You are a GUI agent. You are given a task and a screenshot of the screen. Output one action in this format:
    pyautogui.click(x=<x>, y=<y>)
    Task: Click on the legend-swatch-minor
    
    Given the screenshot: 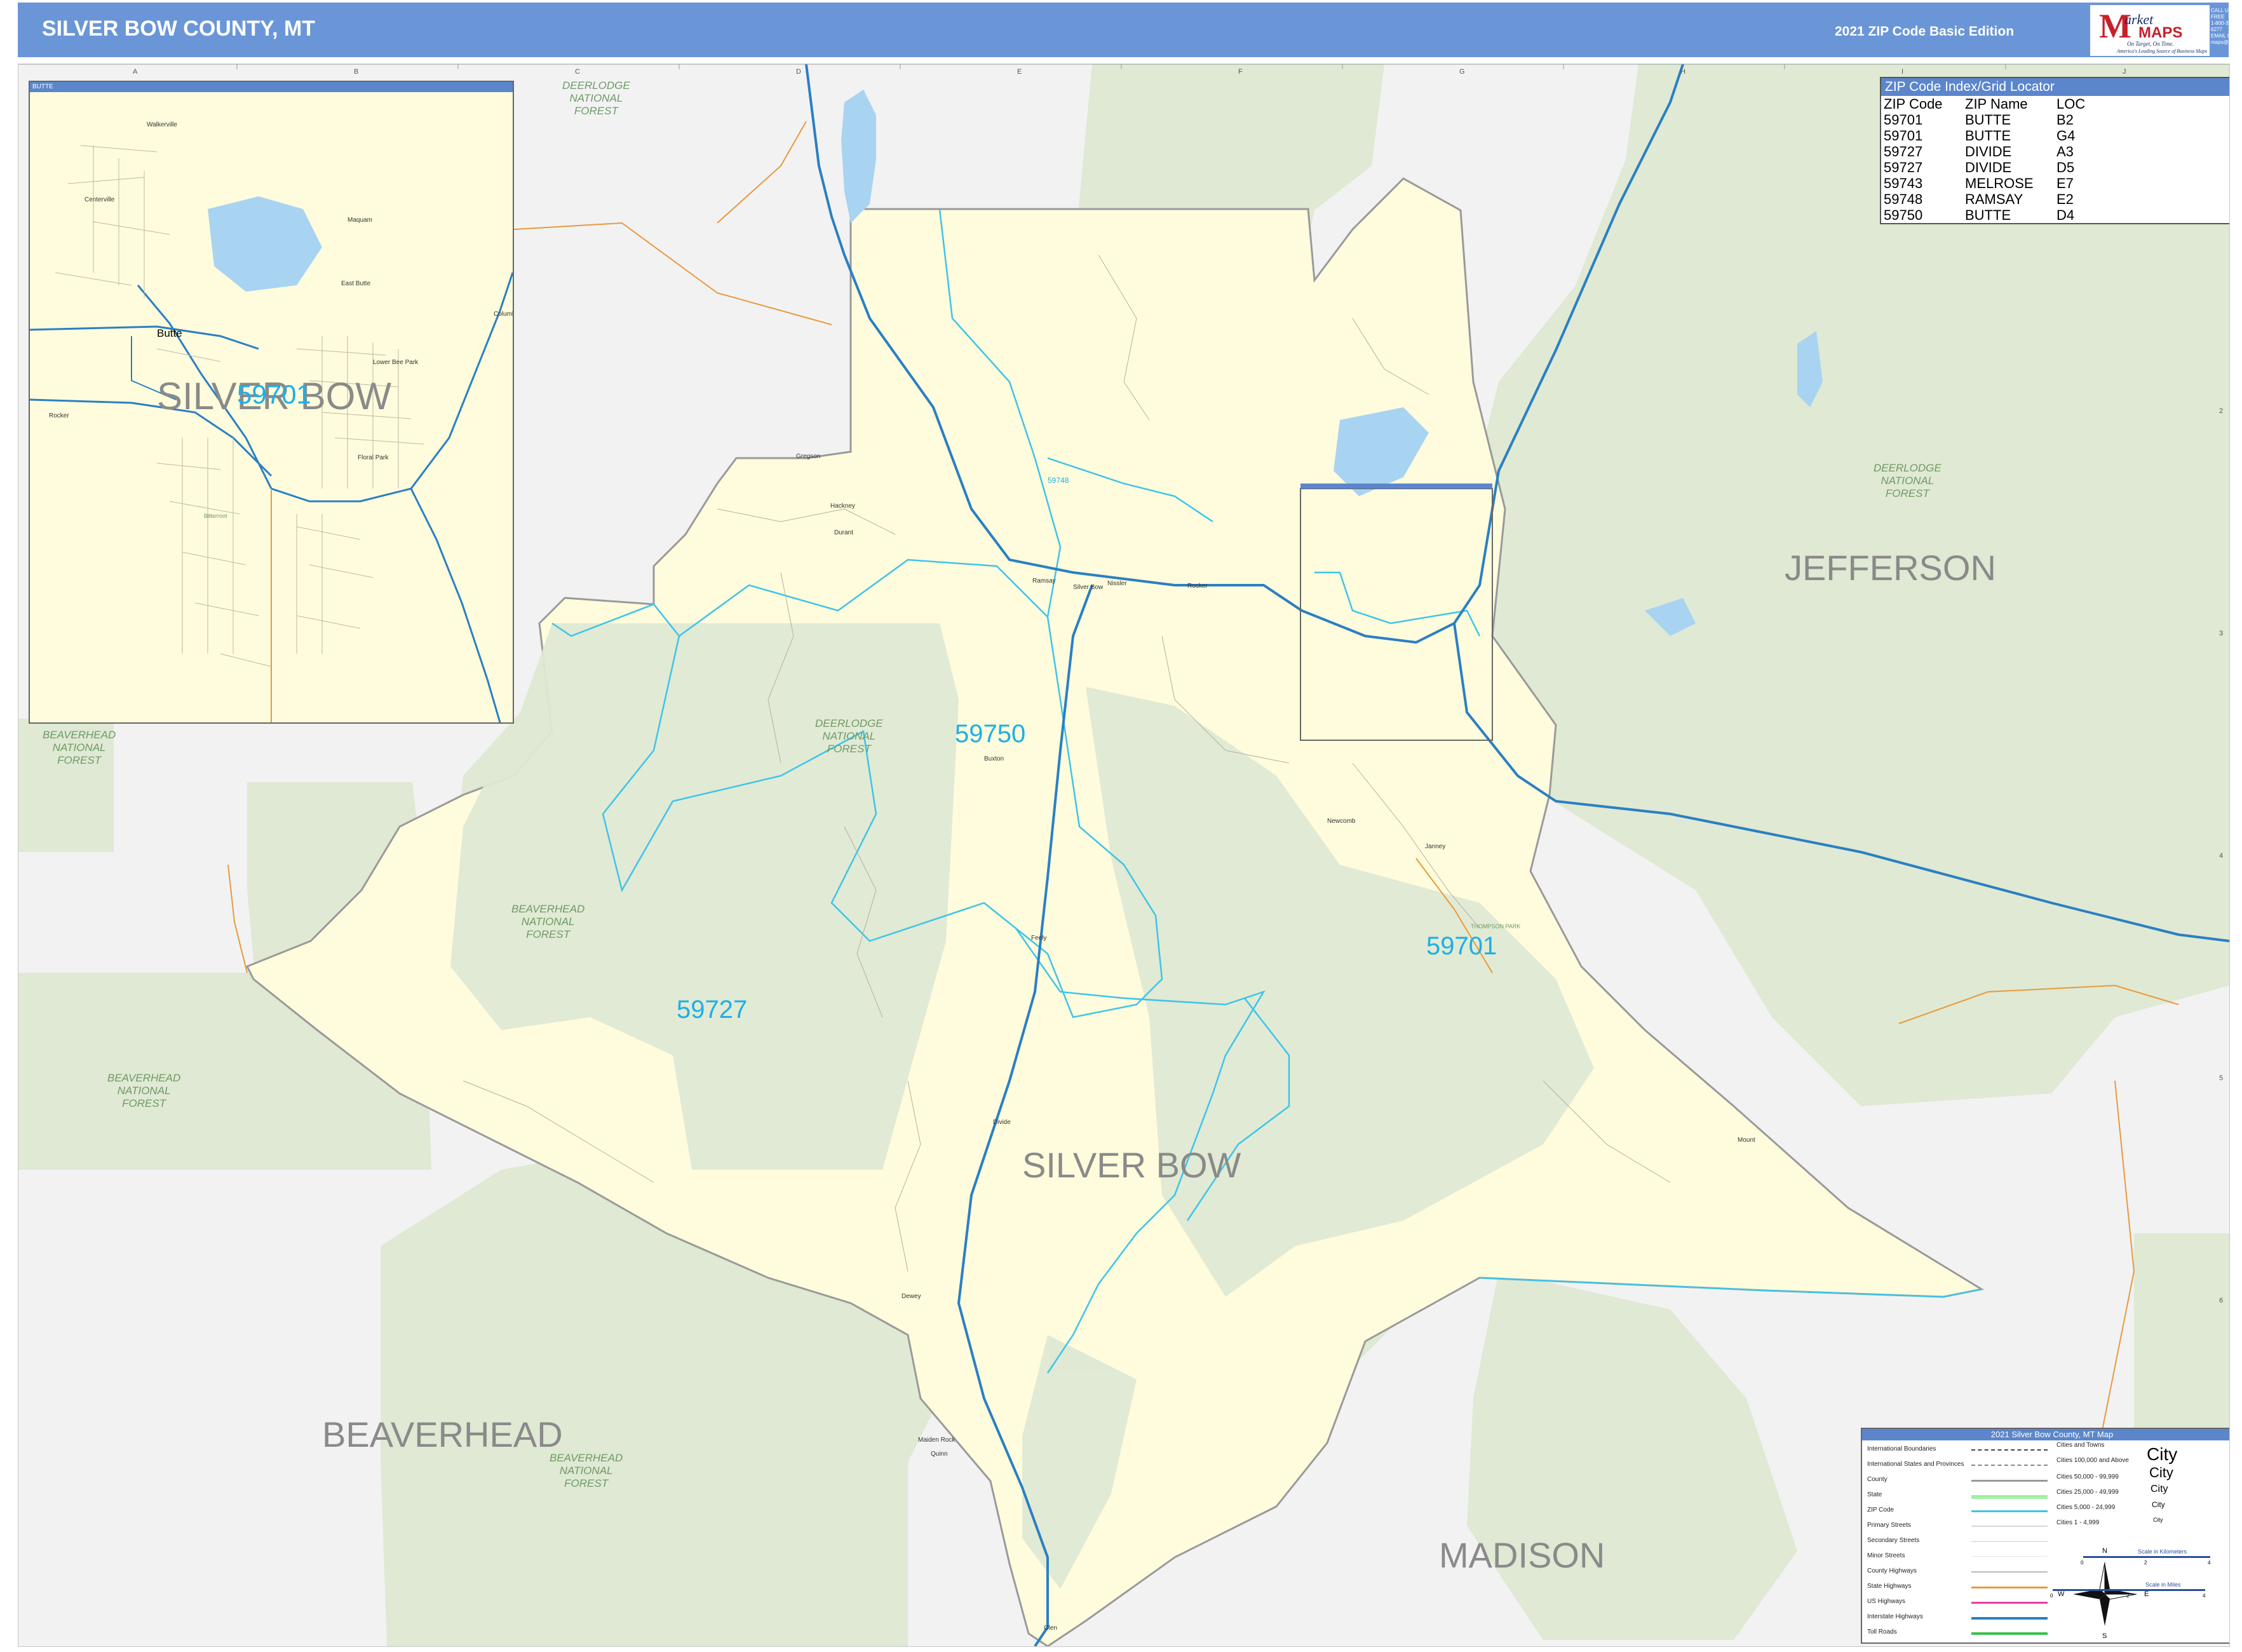 What is the action you would take?
    pyautogui.click(x=2009, y=1556)
    